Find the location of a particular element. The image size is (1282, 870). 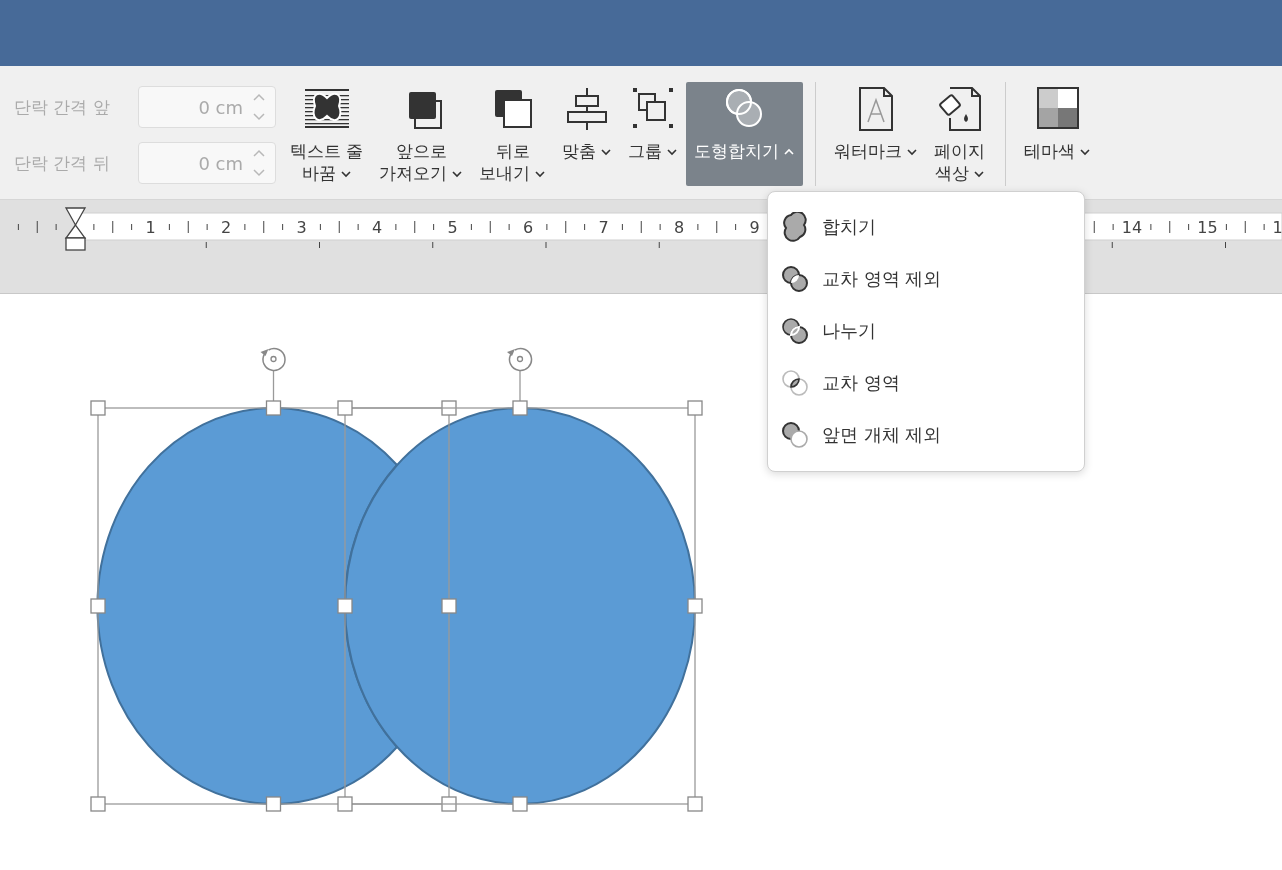

menu-item: 합치기 is located at coordinates (926, 227).